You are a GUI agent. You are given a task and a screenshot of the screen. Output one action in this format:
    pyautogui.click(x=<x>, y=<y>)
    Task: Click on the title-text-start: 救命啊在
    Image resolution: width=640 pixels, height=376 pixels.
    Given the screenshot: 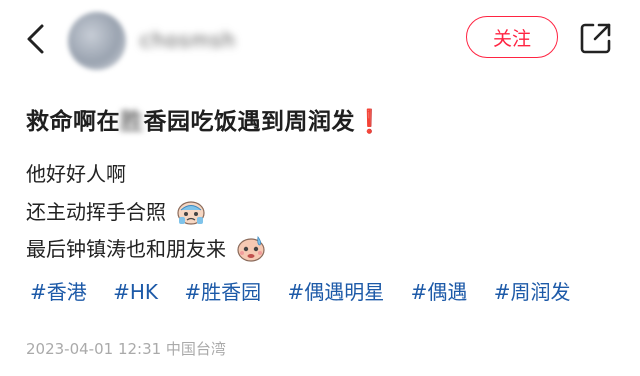 What is the action you would take?
    pyautogui.click(x=73, y=122)
    